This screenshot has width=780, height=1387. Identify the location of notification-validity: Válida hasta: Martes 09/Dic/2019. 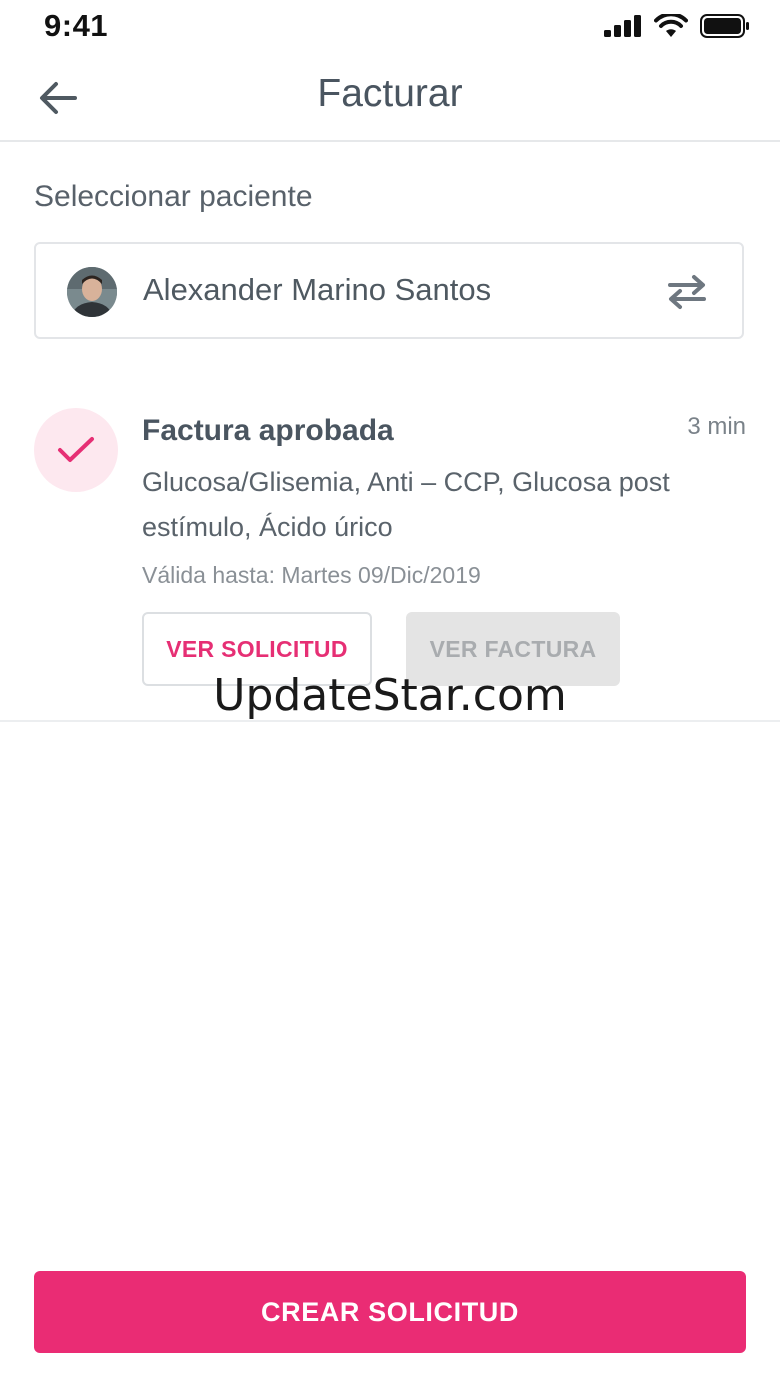
(311, 575).